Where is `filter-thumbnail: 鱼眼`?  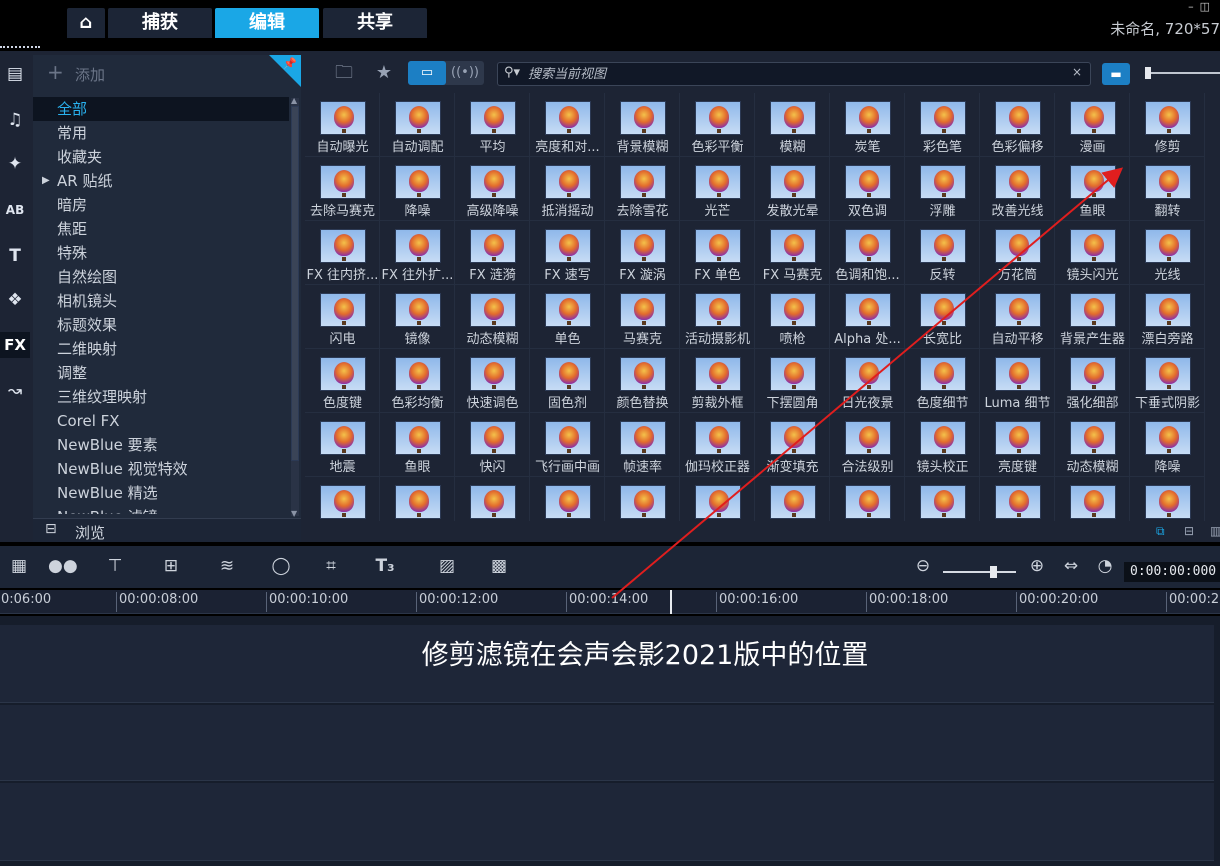 filter-thumbnail: 鱼眼 is located at coordinates (417, 445).